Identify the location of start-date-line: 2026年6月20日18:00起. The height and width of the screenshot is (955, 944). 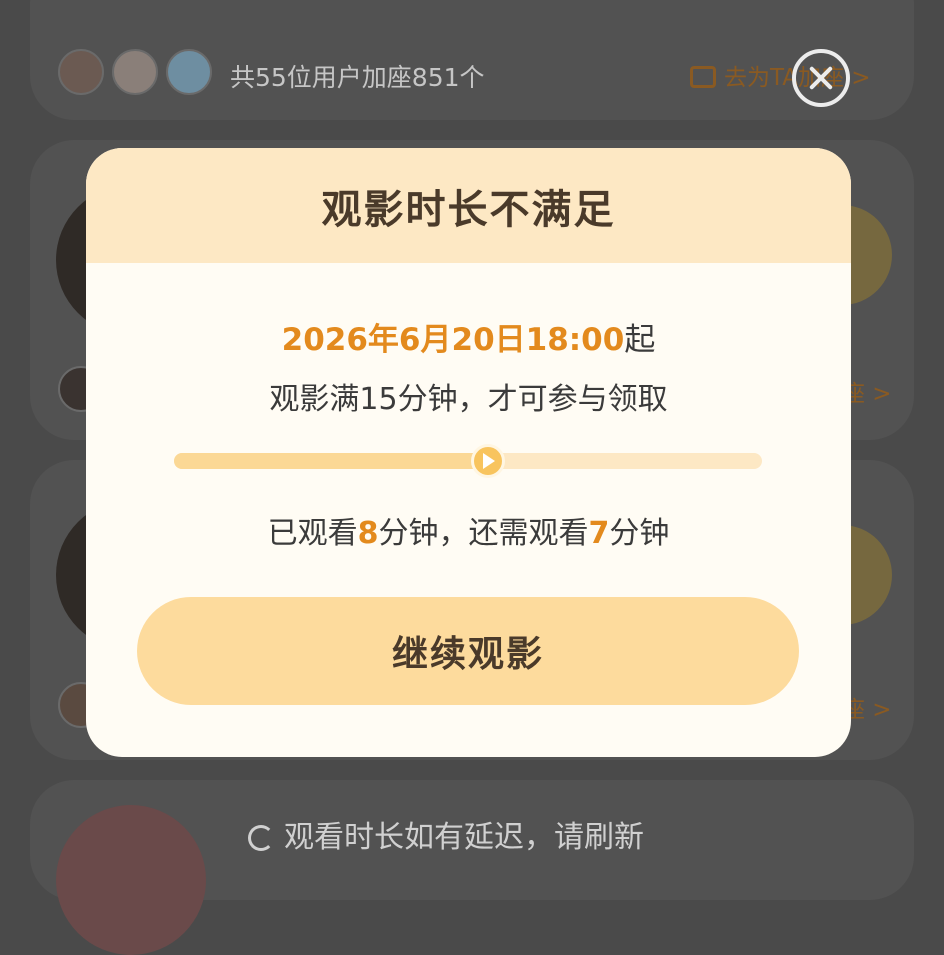
(468, 336).